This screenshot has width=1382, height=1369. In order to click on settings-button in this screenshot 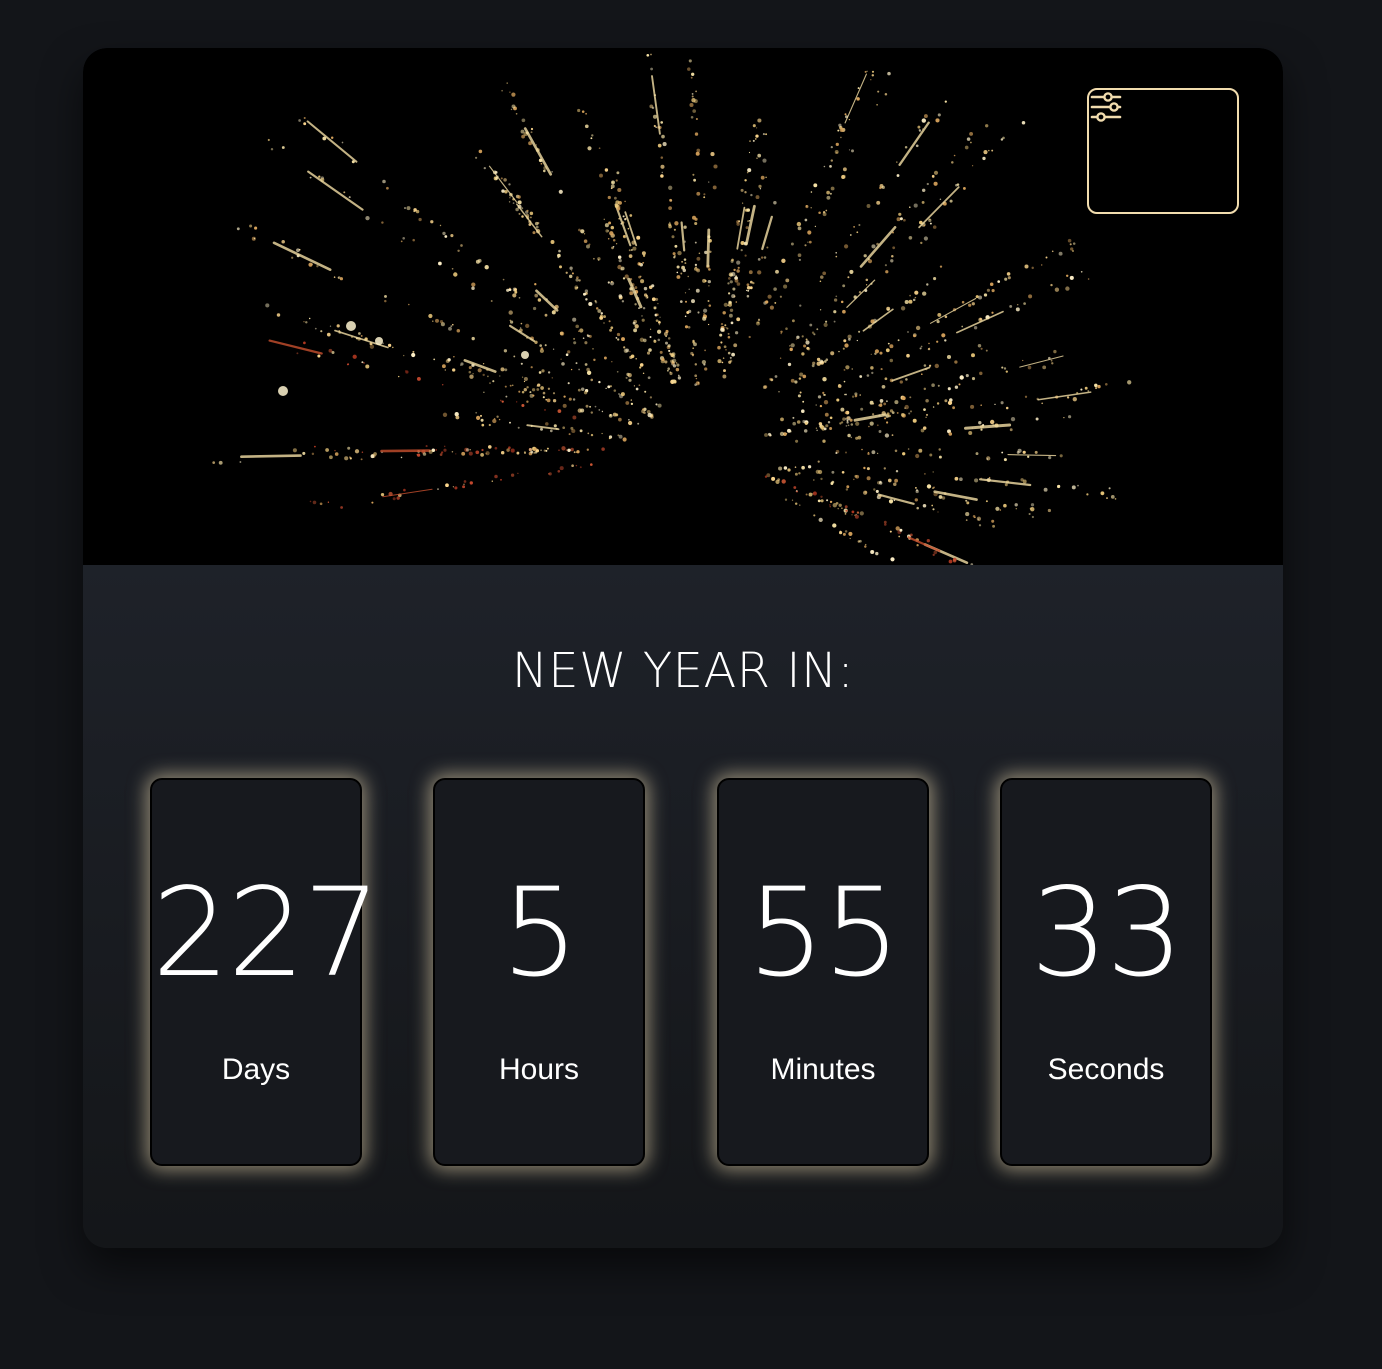, I will do `click(1163, 151)`.